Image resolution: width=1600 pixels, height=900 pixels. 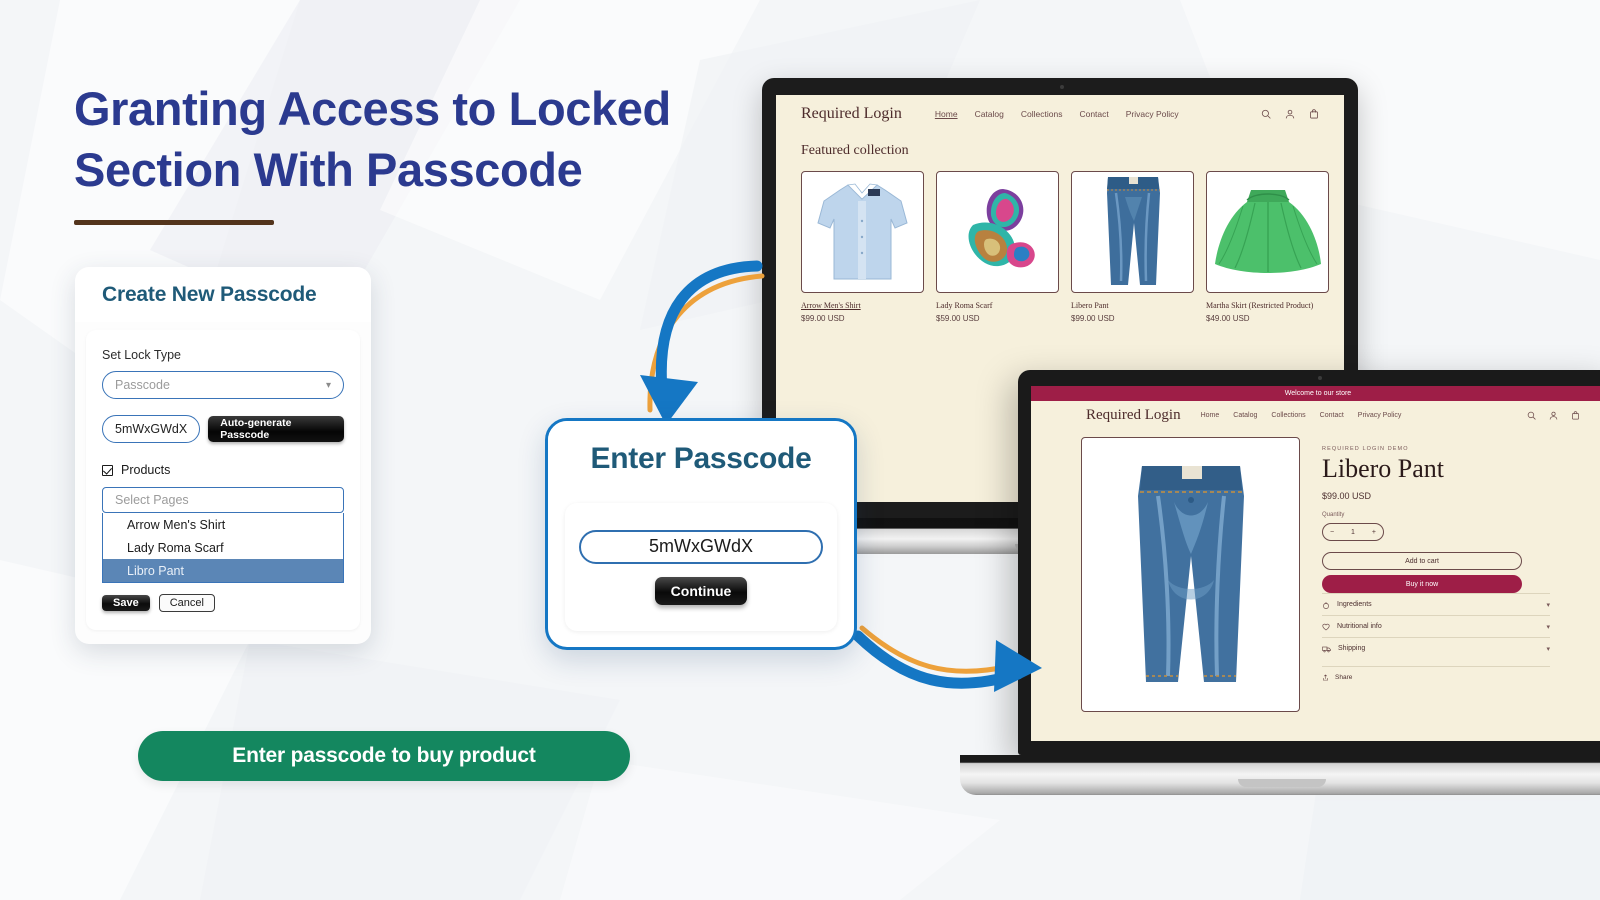 I want to click on product-image-blue-jeans, so click(x=1132, y=232).